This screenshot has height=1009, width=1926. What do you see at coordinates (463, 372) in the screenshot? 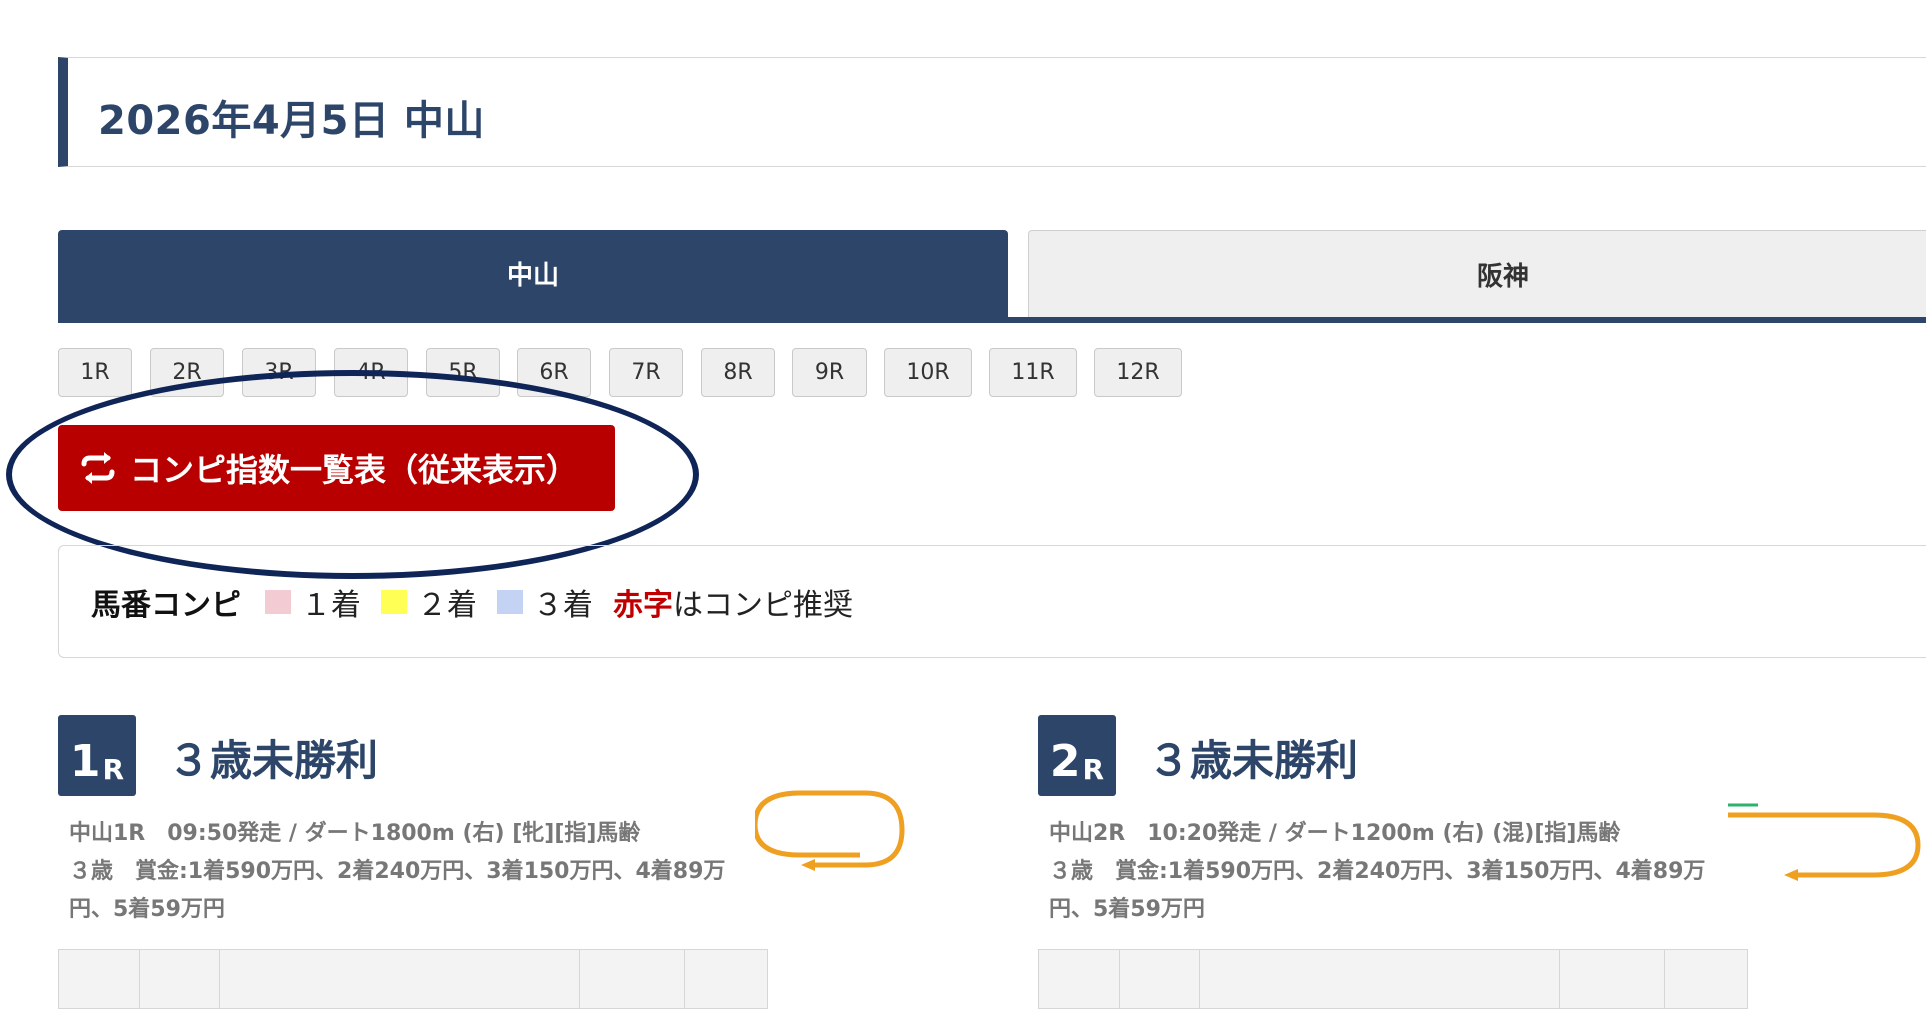
I see `race-button-5r: 5R` at bounding box center [463, 372].